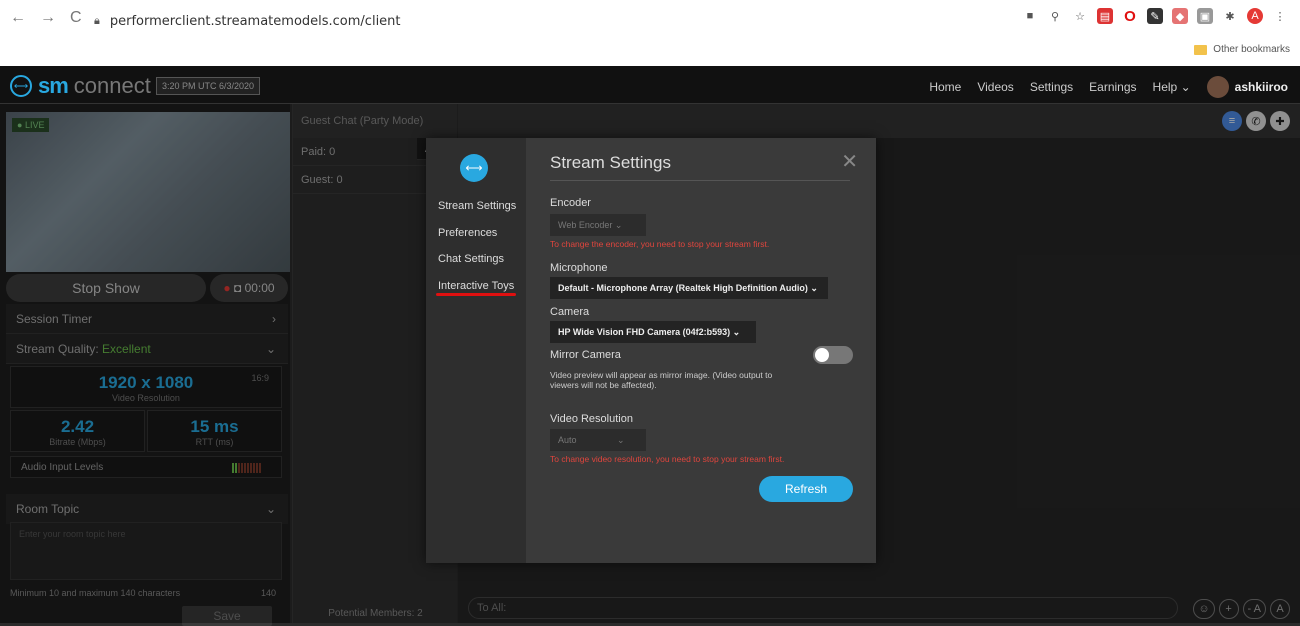 This screenshot has height=626, width=1300. I want to click on extension-icon: ✎, so click(1155, 16).